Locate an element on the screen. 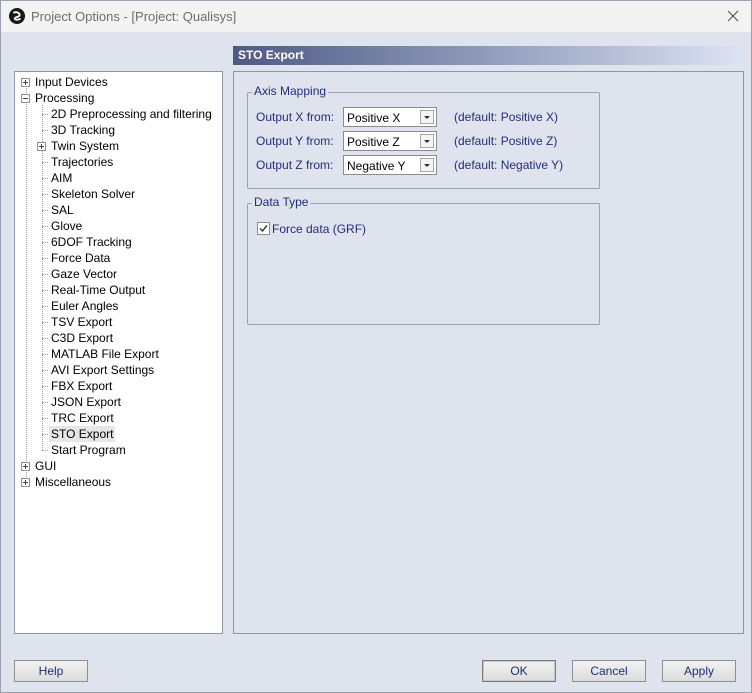 This screenshot has height=693, width=752. tree-item-label: Real-Time Output is located at coordinates (98, 290).